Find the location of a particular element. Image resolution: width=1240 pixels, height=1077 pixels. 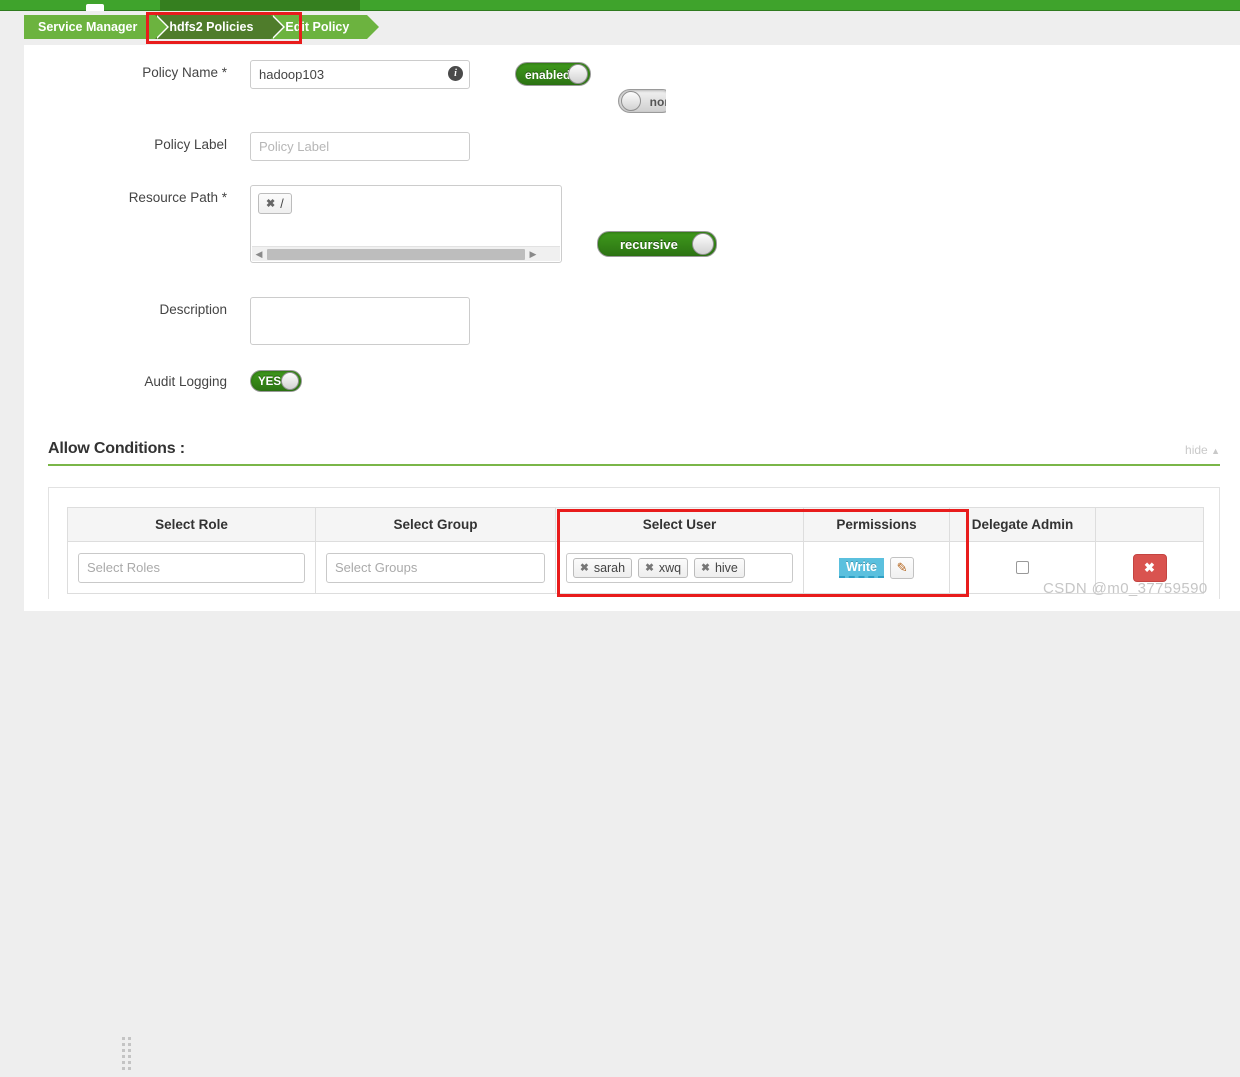

hide-label: hide is located at coordinates (1196, 450).